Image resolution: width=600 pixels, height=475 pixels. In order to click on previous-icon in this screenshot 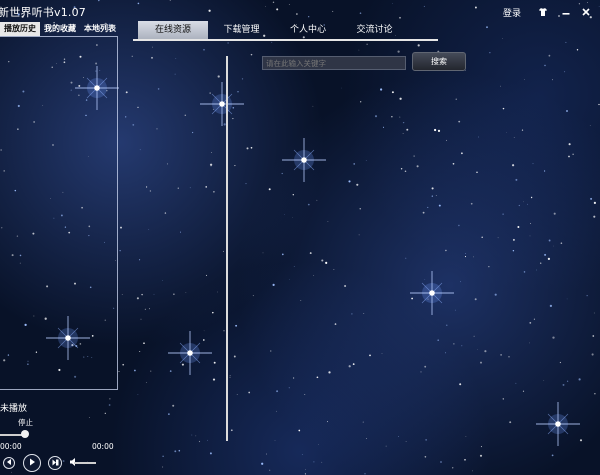, I will do `click(9, 463)`.